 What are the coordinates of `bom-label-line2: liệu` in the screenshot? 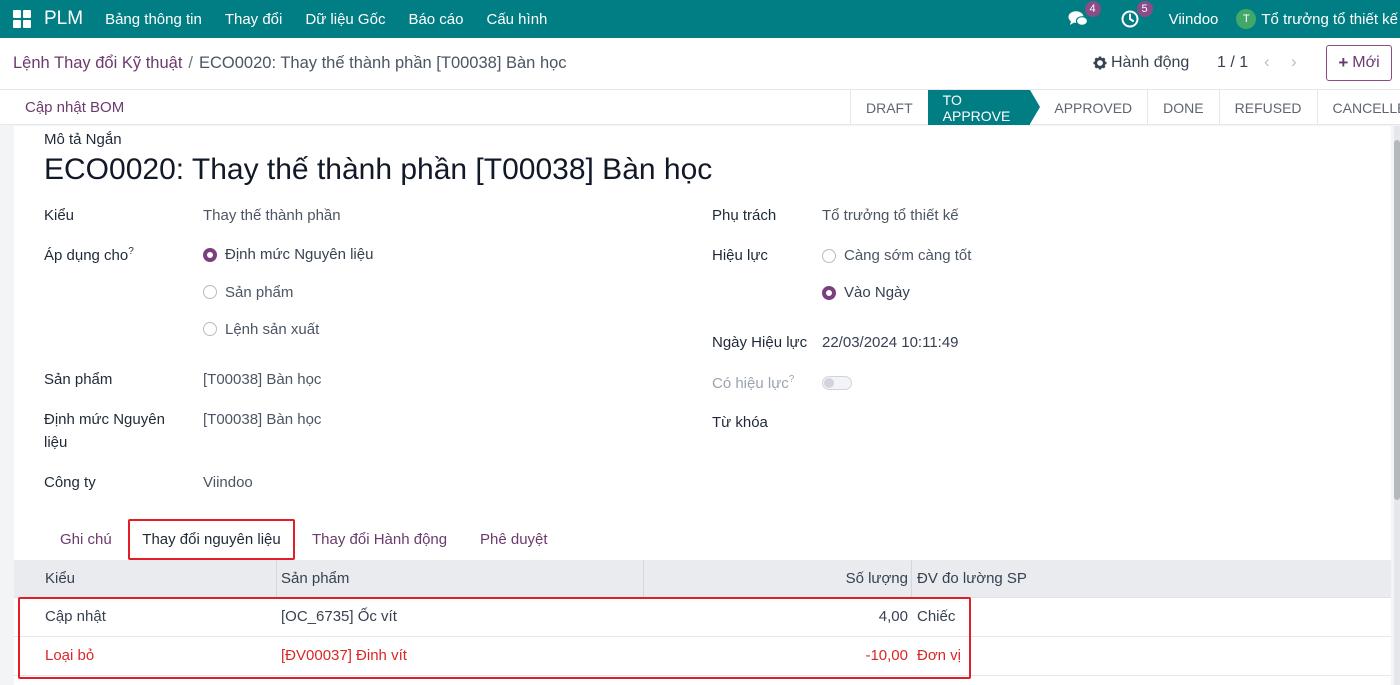 It's located at (56, 442).